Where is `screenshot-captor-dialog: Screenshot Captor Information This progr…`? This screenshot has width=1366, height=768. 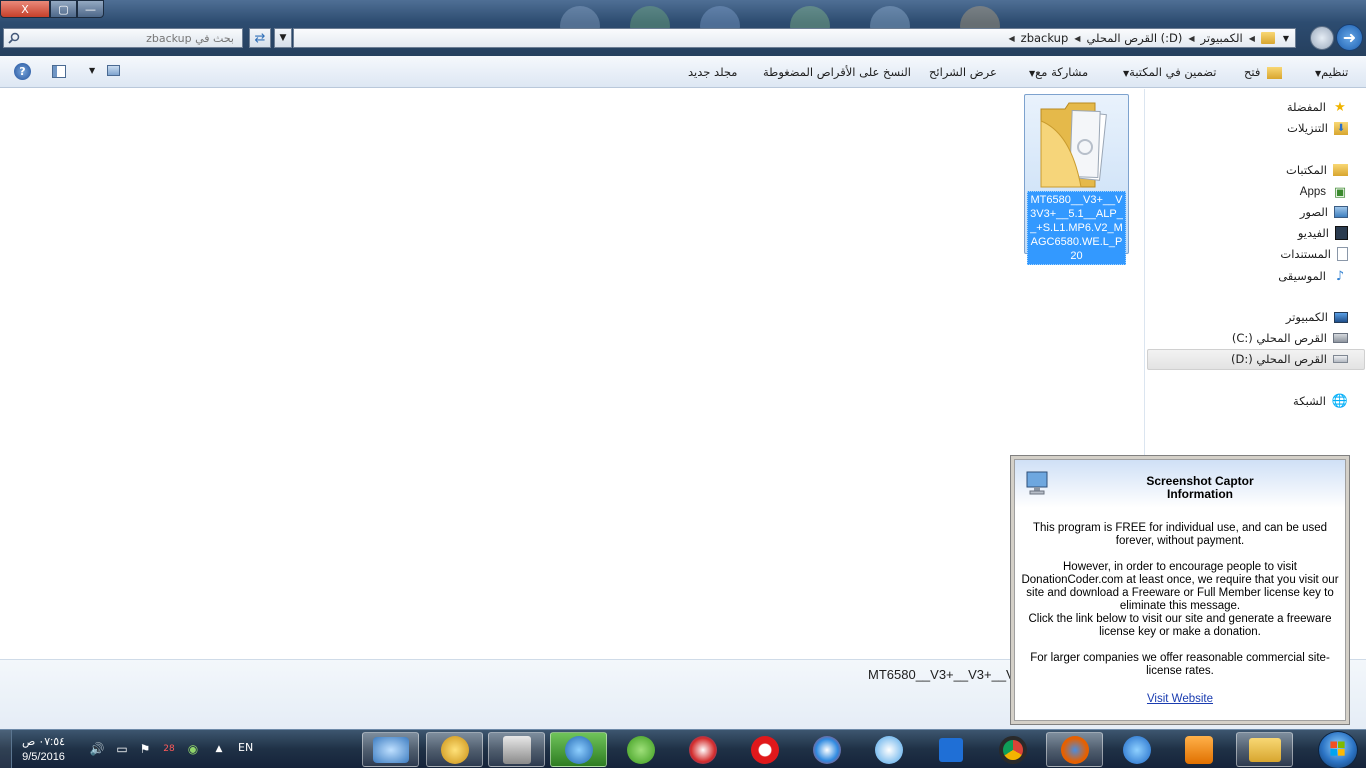 screenshot-captor-dialog: Screenshot Captor Information This progr… is located at coordinates (1180, 590).